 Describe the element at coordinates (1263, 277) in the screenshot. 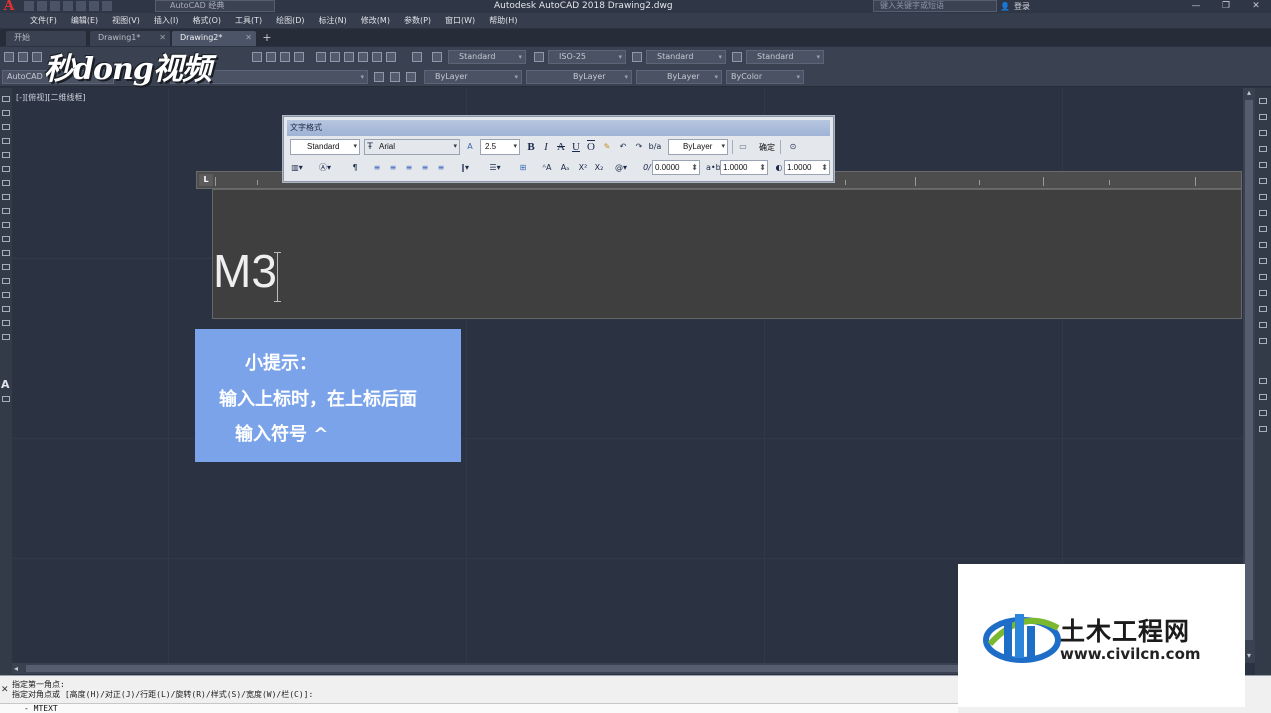

I see `break-icon` at that location.